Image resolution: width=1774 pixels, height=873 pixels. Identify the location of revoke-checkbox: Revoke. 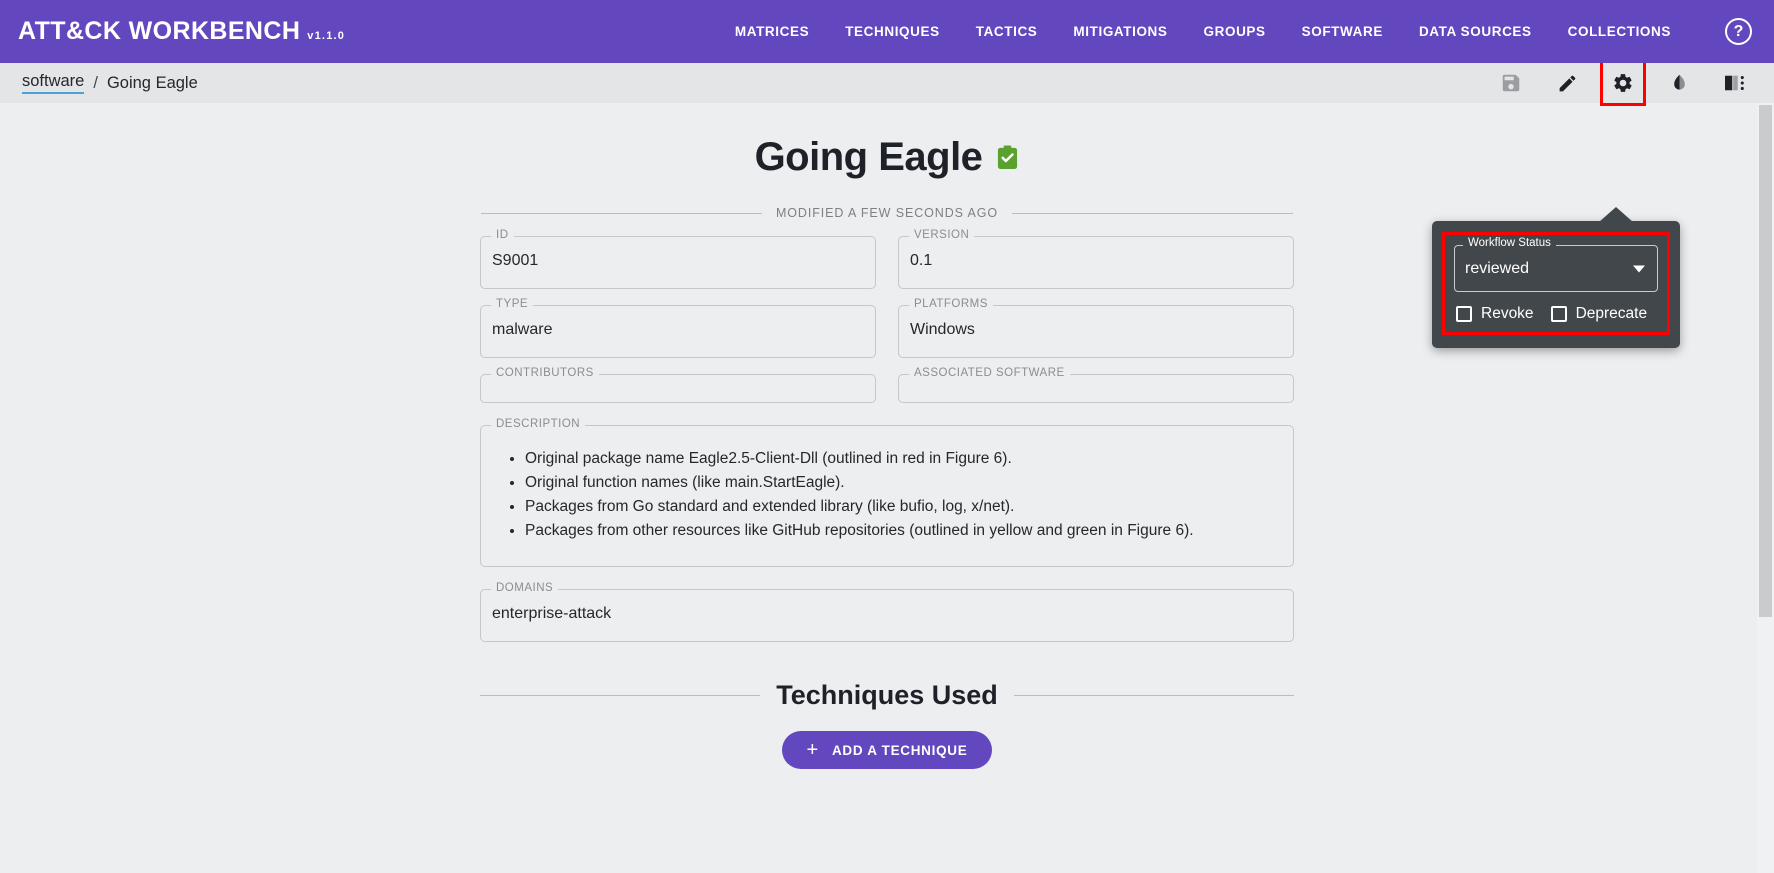
(1495, 314).